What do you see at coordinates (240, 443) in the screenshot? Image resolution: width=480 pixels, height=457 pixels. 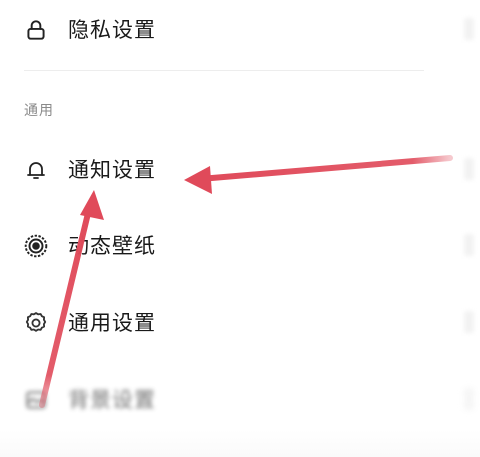 I see `bottom-fade` at bounding box center [240, 443].